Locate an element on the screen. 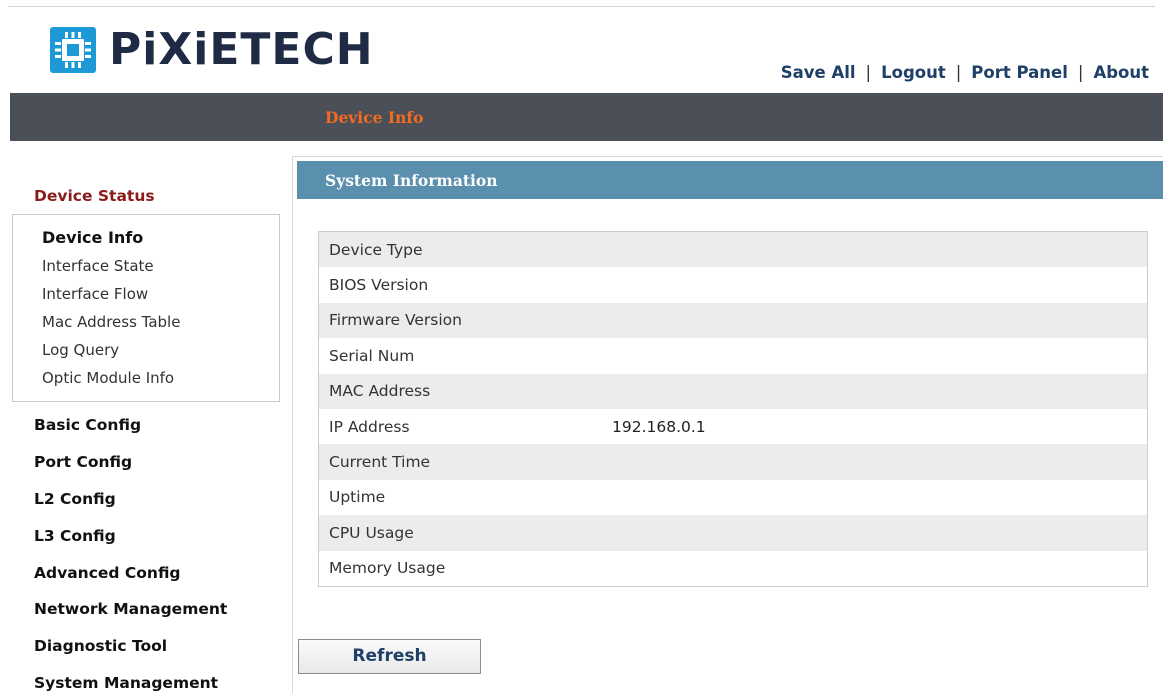 The height and width of the screenshot is (693, 1163). panel-header: System Information is located at coordinates (730, 180).